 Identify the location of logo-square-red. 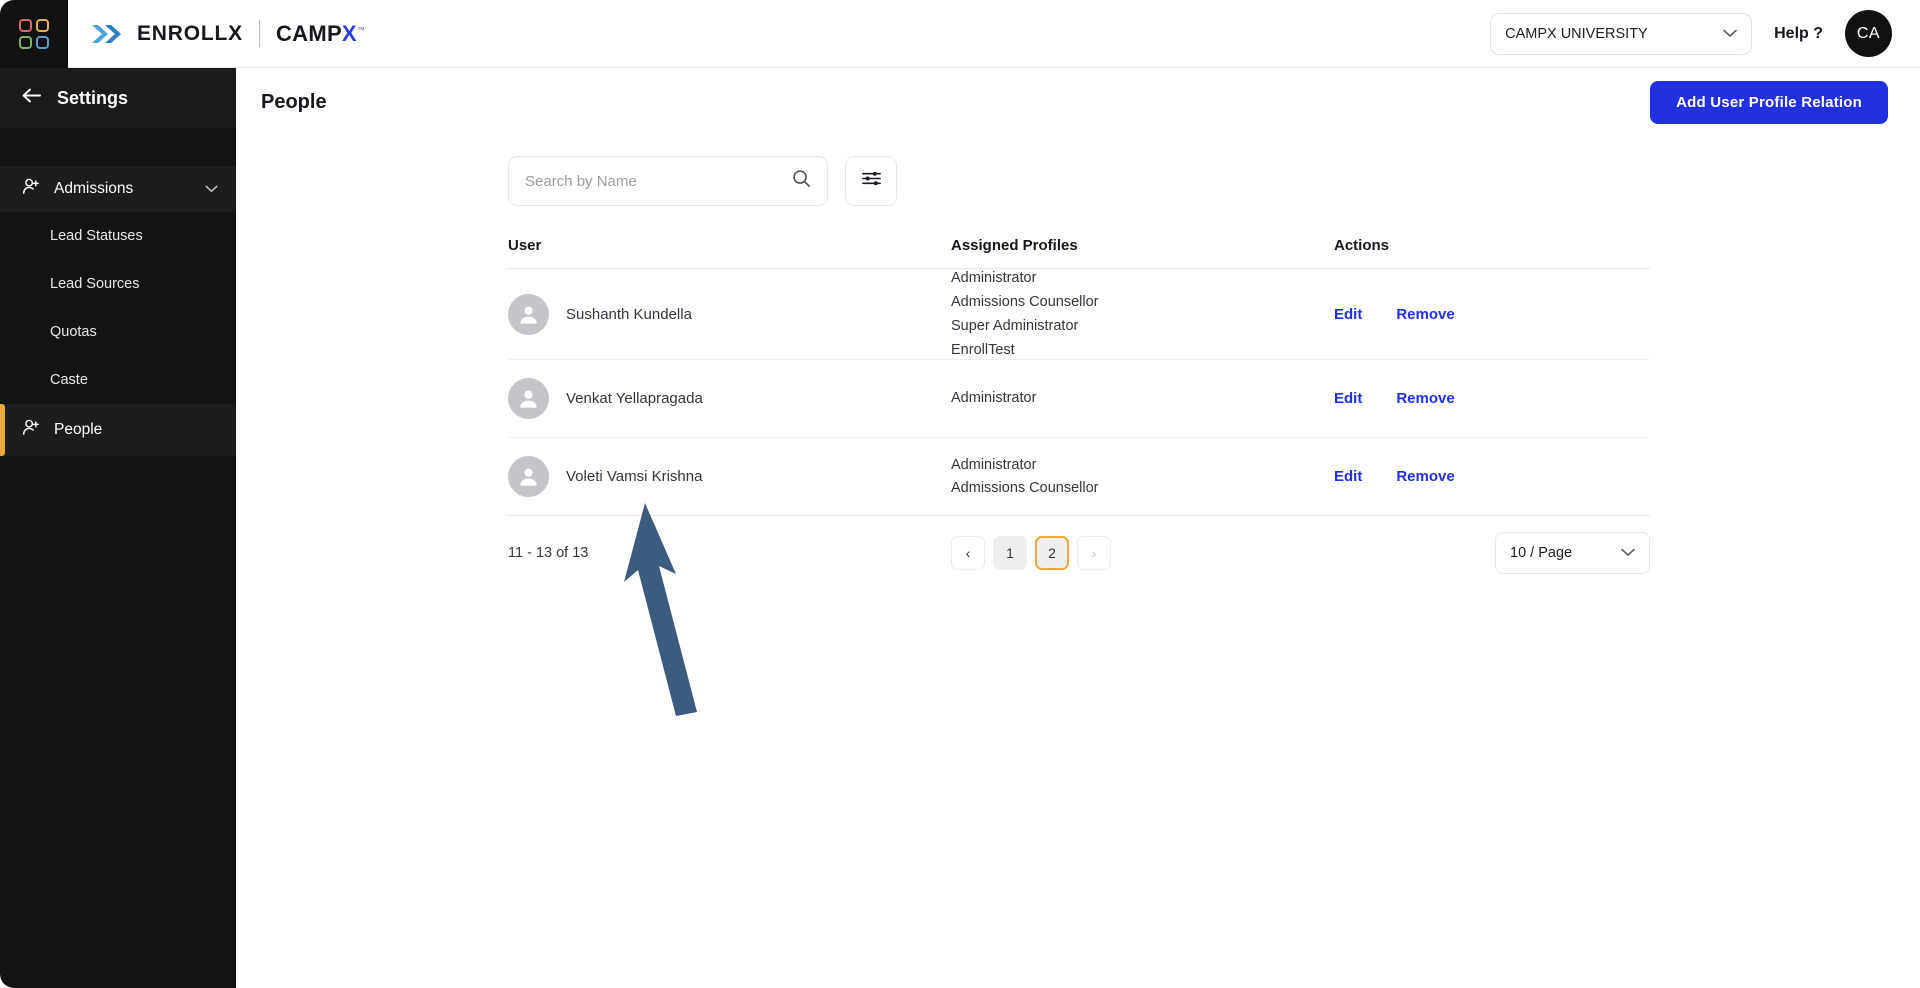
(25, 25).